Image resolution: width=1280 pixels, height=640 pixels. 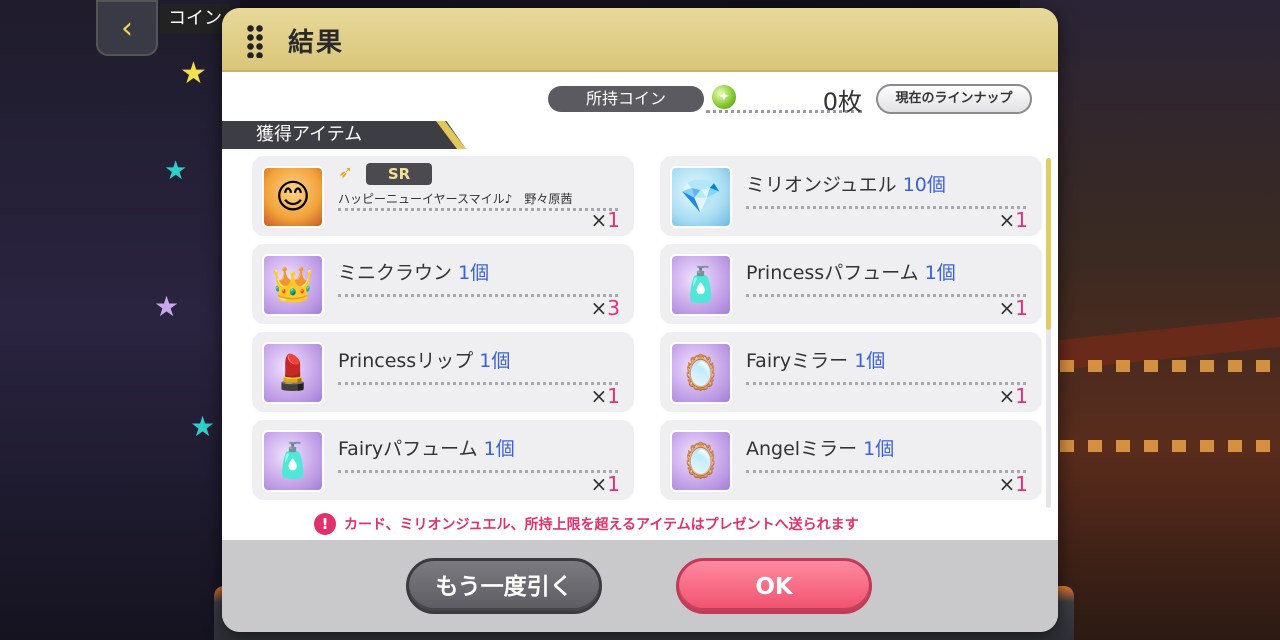 I want to click on warning-message: ! カード、ミリオンジュエル、所持上限を超えるアイテムはプレゼントへ送られます, so click(x=586, y=524).